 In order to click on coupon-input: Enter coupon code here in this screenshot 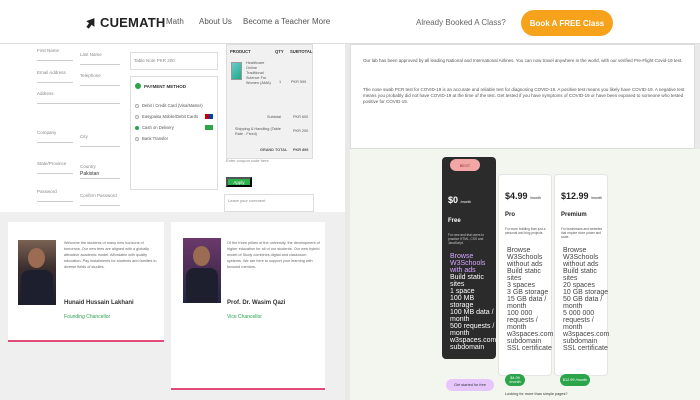, I will do `click(247, 160)`.